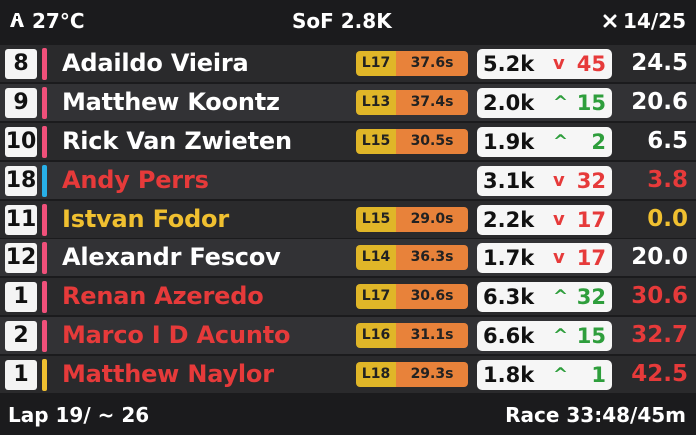 Image resolution: width=696 pixels, height=435 pixels. Describe the element at coordinates (659, 335) in the screenshot. I see `gap-value: 32.7` at that location.